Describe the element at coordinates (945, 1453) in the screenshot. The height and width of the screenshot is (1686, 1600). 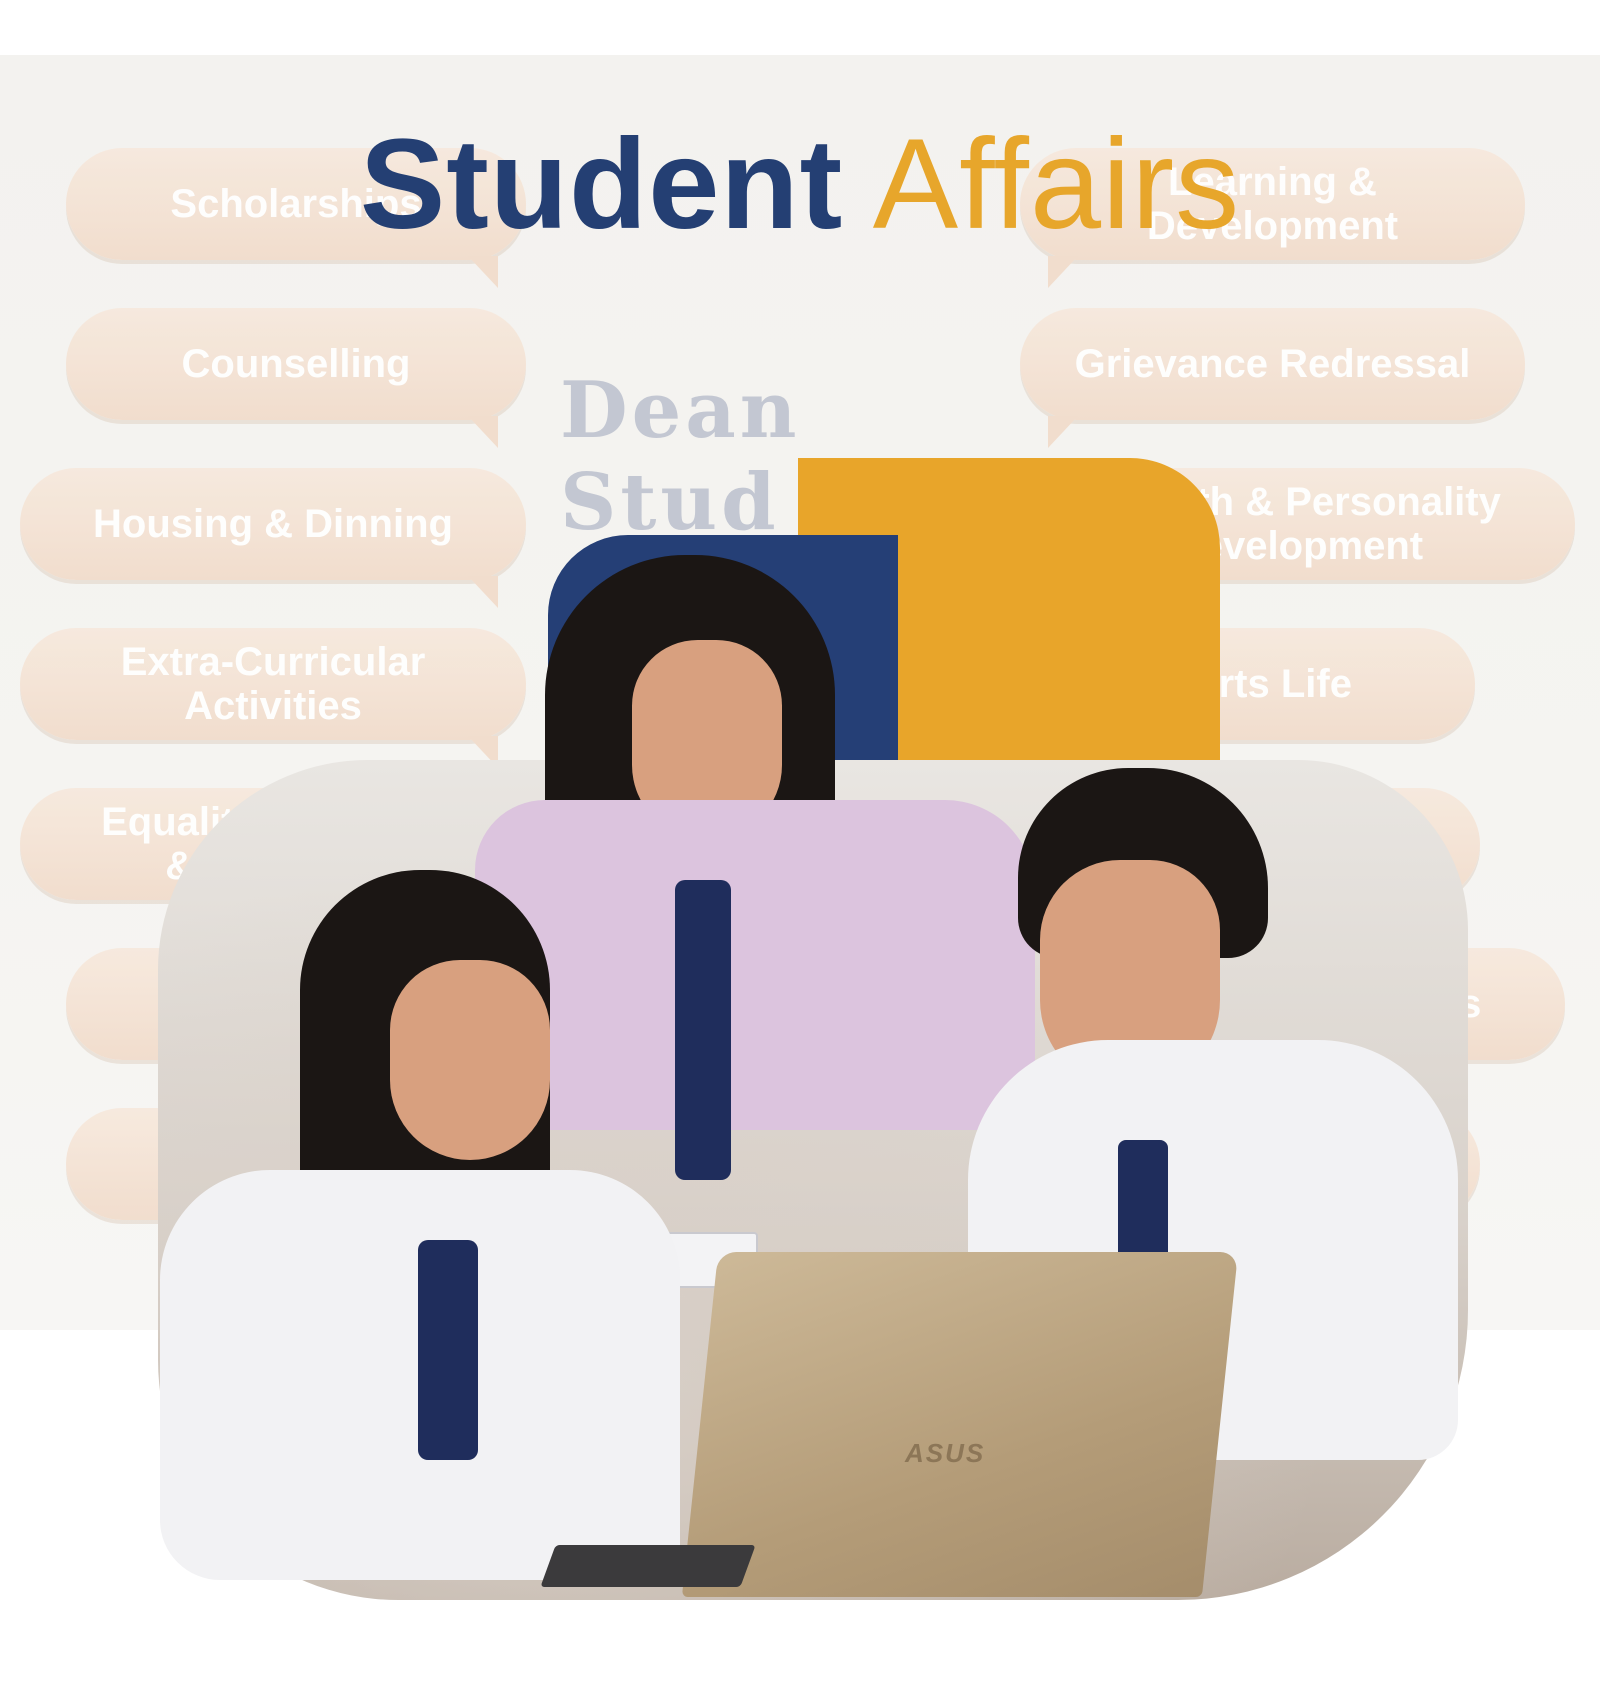
I see `laptop-brand-logo: ASUS` at that location.